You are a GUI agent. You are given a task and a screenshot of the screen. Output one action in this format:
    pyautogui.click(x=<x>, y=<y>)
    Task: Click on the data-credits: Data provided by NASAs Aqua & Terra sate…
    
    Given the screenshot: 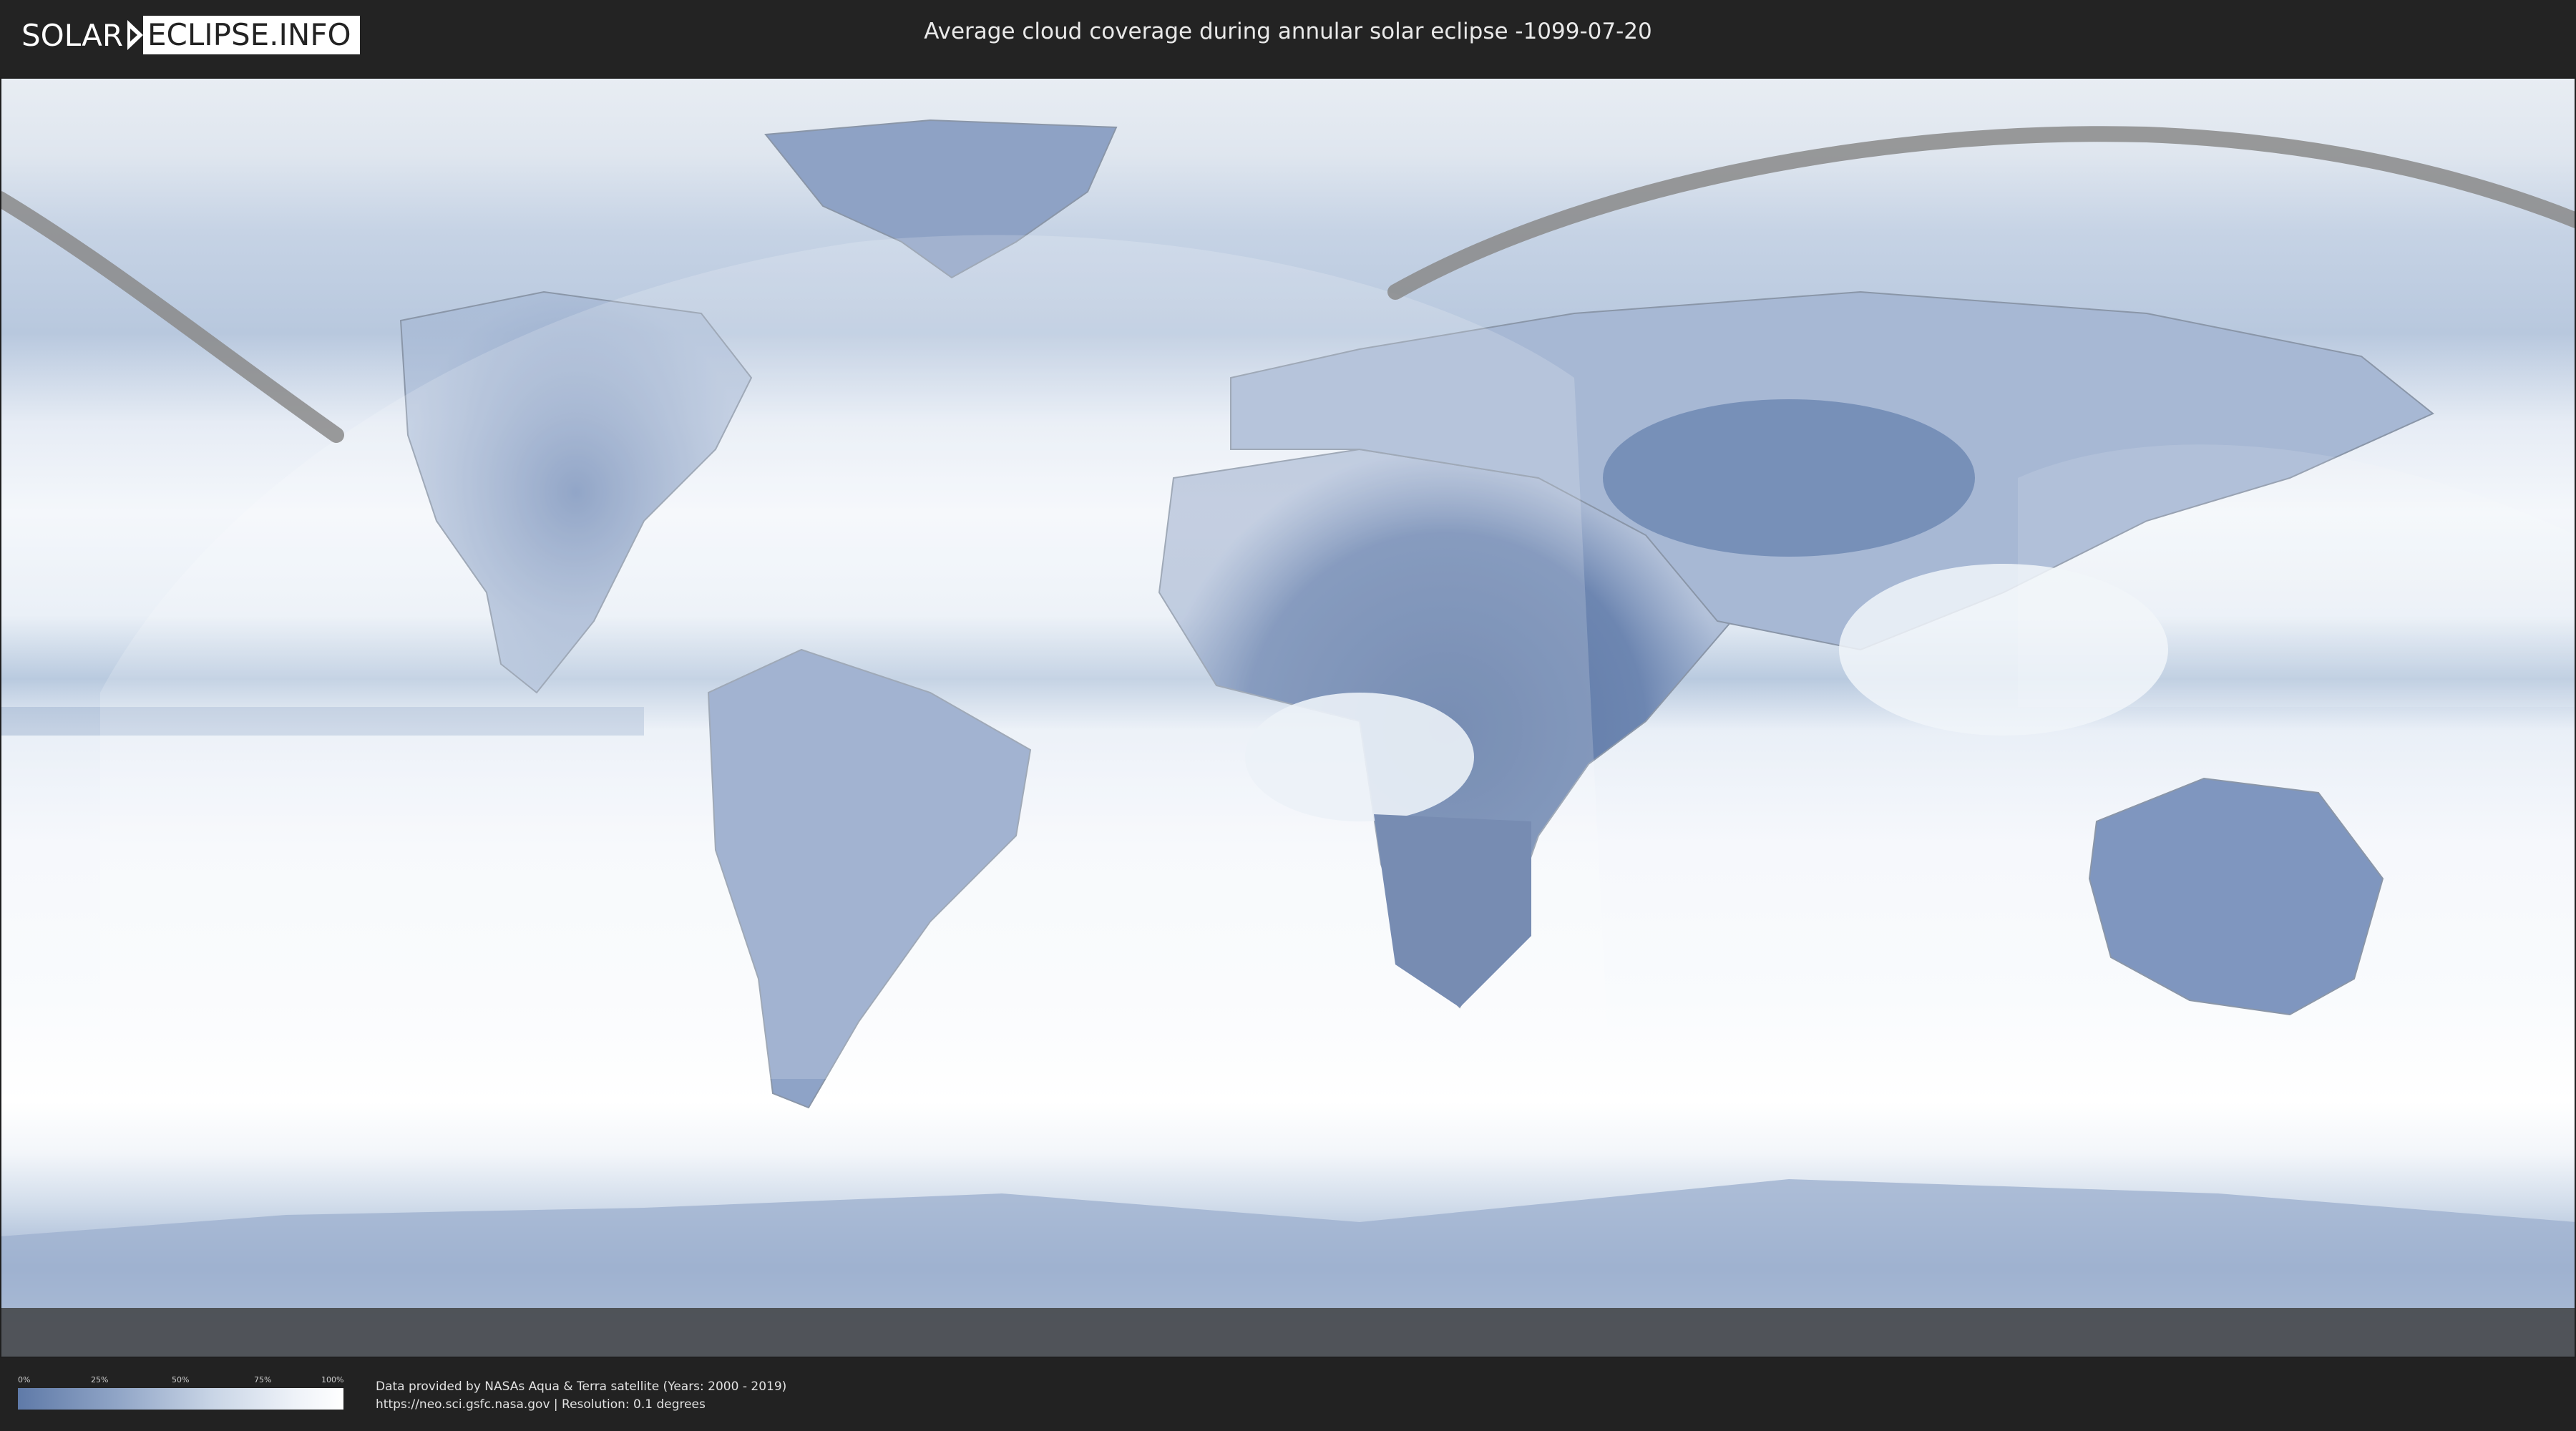 What is the action you would take?
    pyautogui.click(x=581, y=1396)
    